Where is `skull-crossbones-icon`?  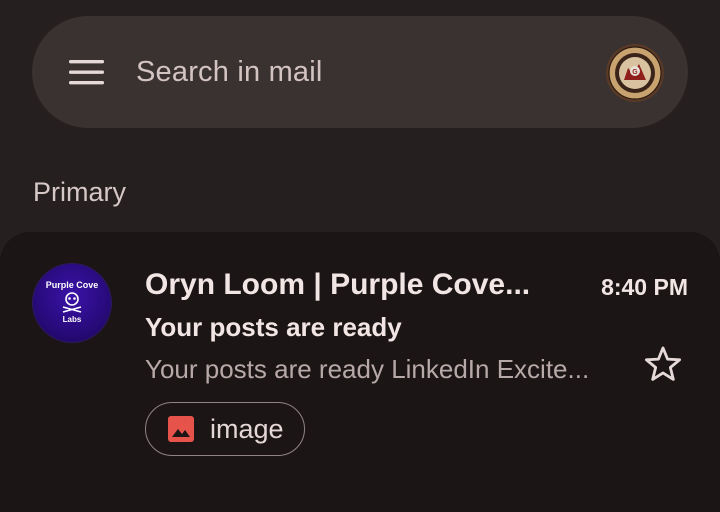
skull-crossbones-icon is located at coordinates (72, 302).